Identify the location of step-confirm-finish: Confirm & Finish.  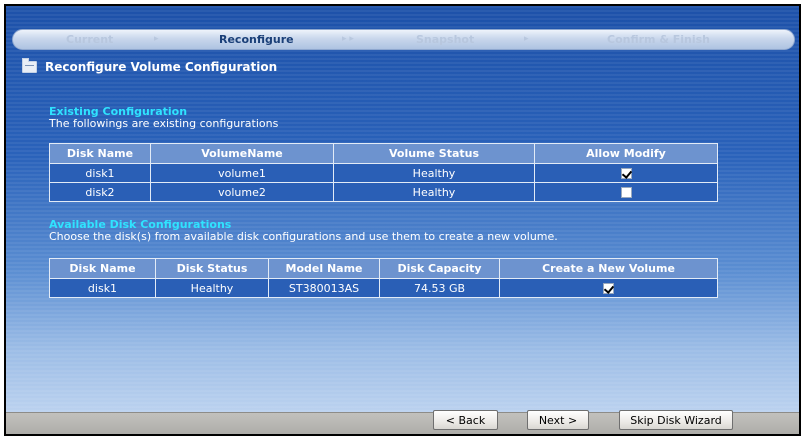
(659, 39).